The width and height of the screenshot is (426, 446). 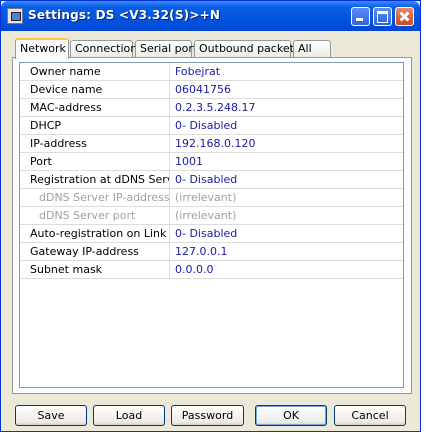 I want to click on settings-row: dDNS Server port (irrelevant), so click(x=211, y=216).